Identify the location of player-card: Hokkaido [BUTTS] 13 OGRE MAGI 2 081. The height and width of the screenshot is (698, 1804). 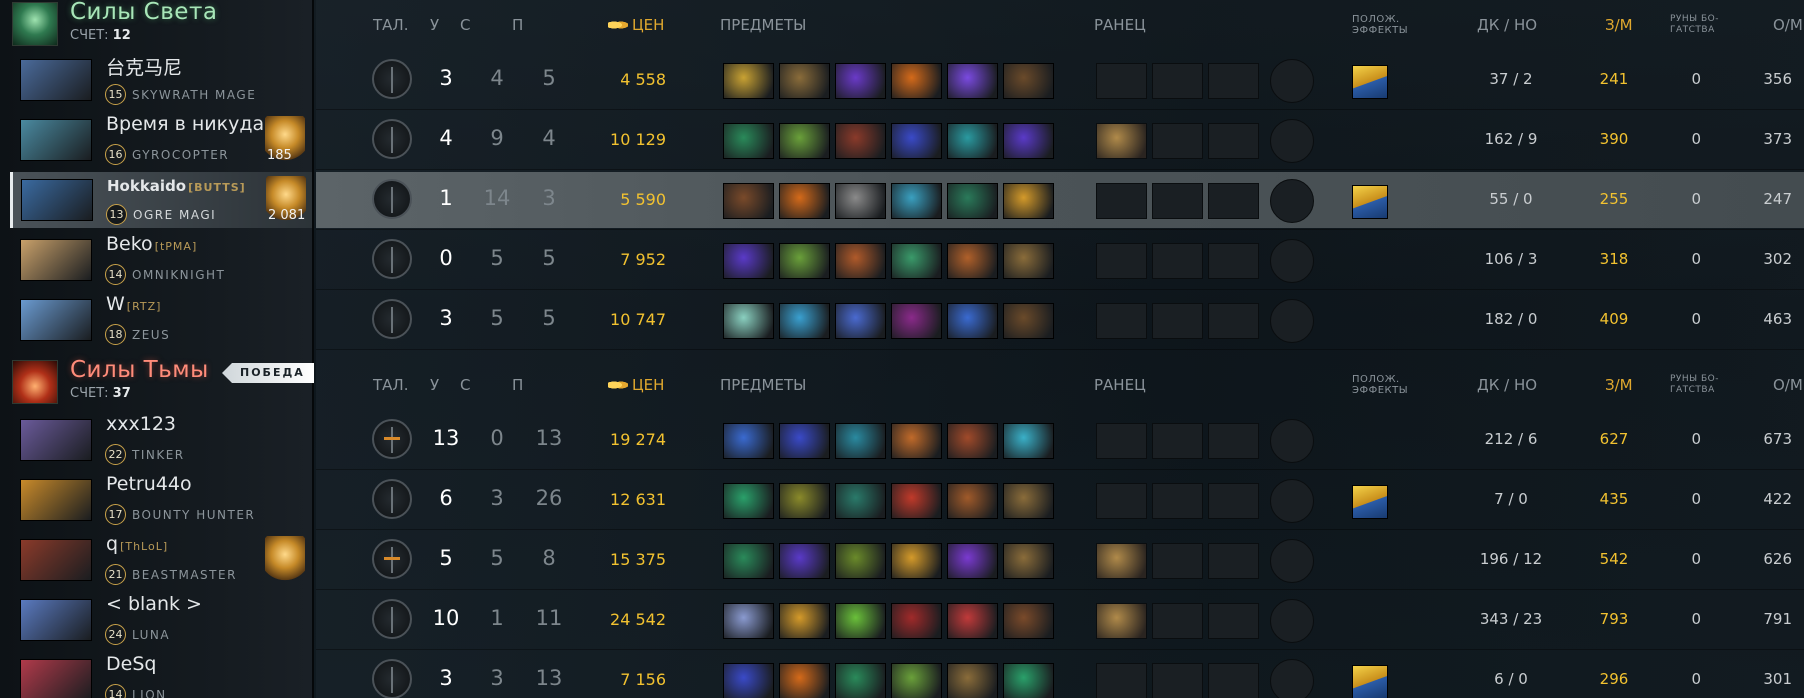
(161, 200).